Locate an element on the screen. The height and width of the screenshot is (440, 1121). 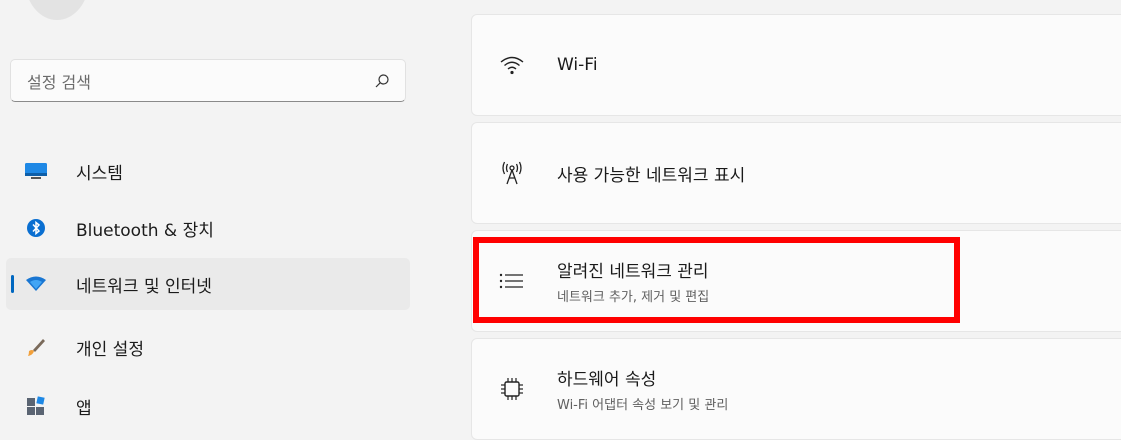
sidebar-item-label: 앱 is located at coordinates (84, 408).